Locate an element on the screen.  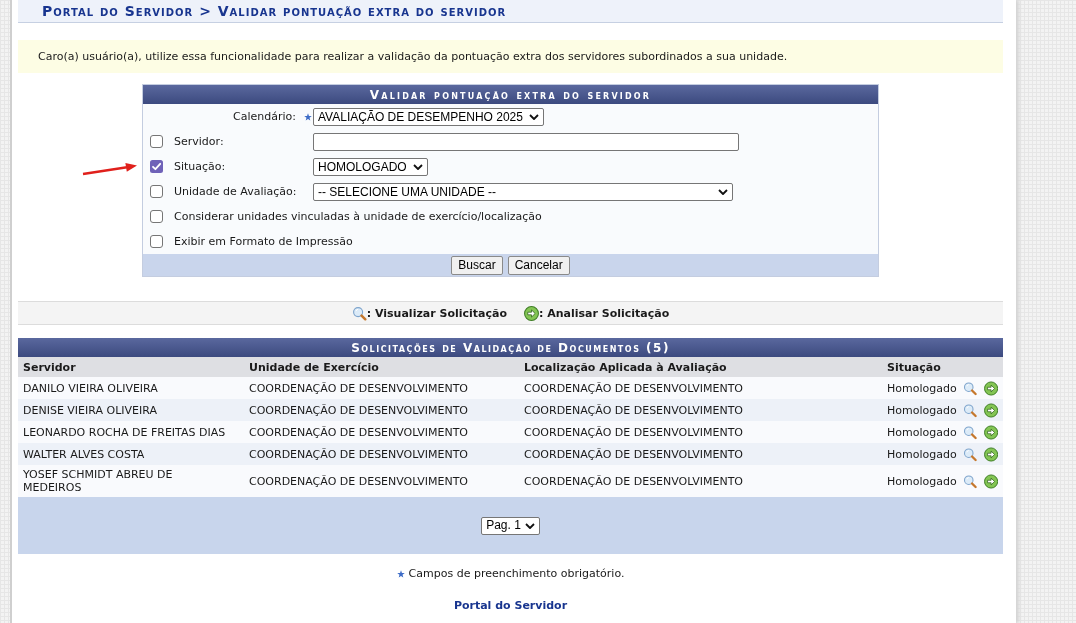
field-label: Calendário: is located at coordinates (264, 116).